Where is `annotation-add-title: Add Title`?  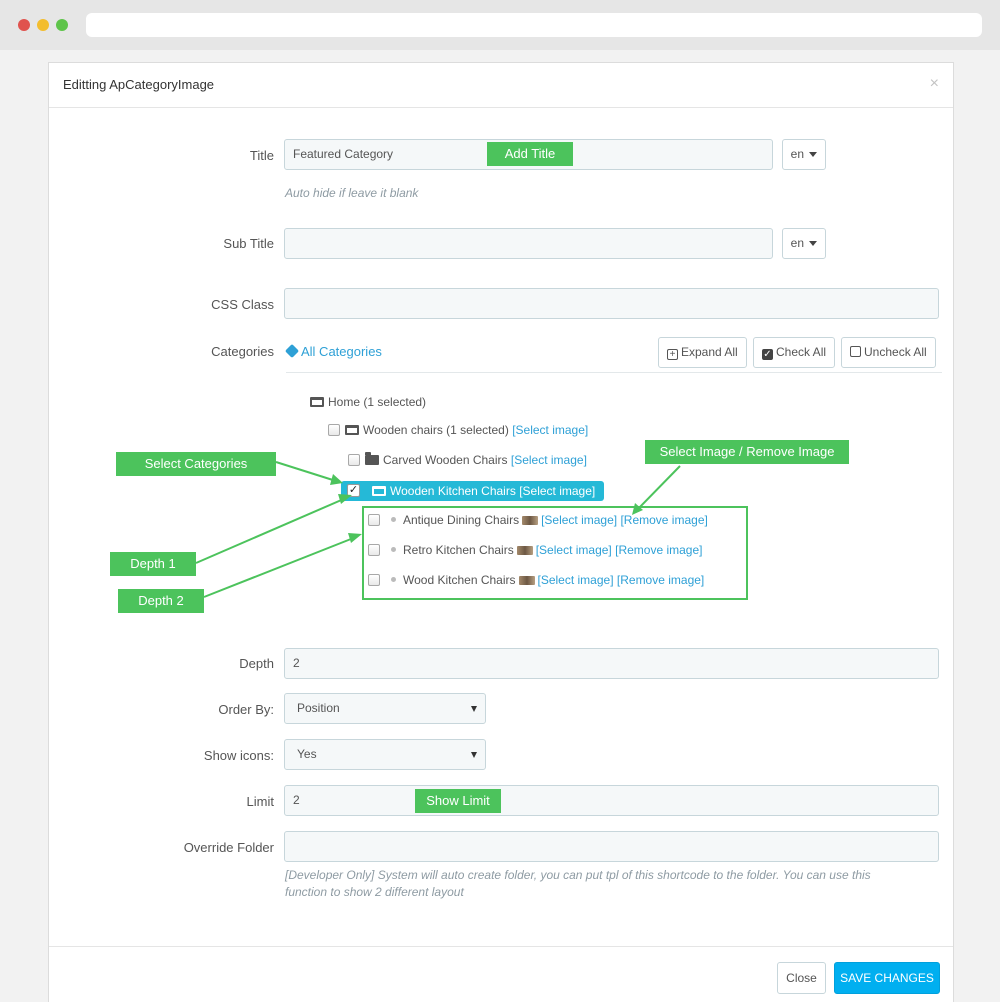
annotation-add-title: Add Title is located at coordinates (530, 154).